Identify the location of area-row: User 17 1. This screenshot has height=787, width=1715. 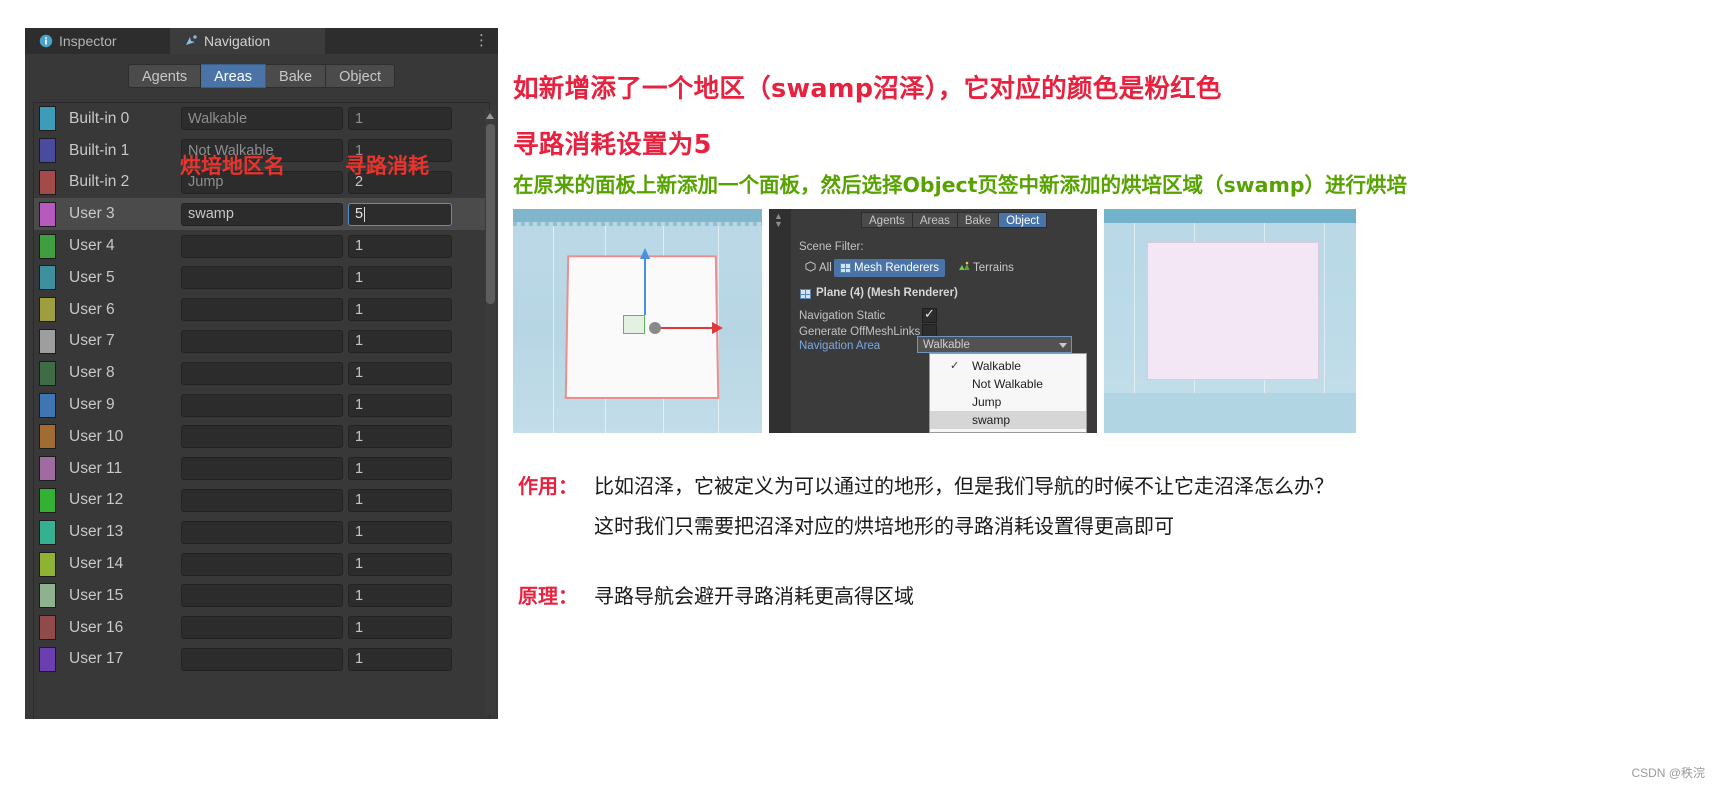
(261, 660).